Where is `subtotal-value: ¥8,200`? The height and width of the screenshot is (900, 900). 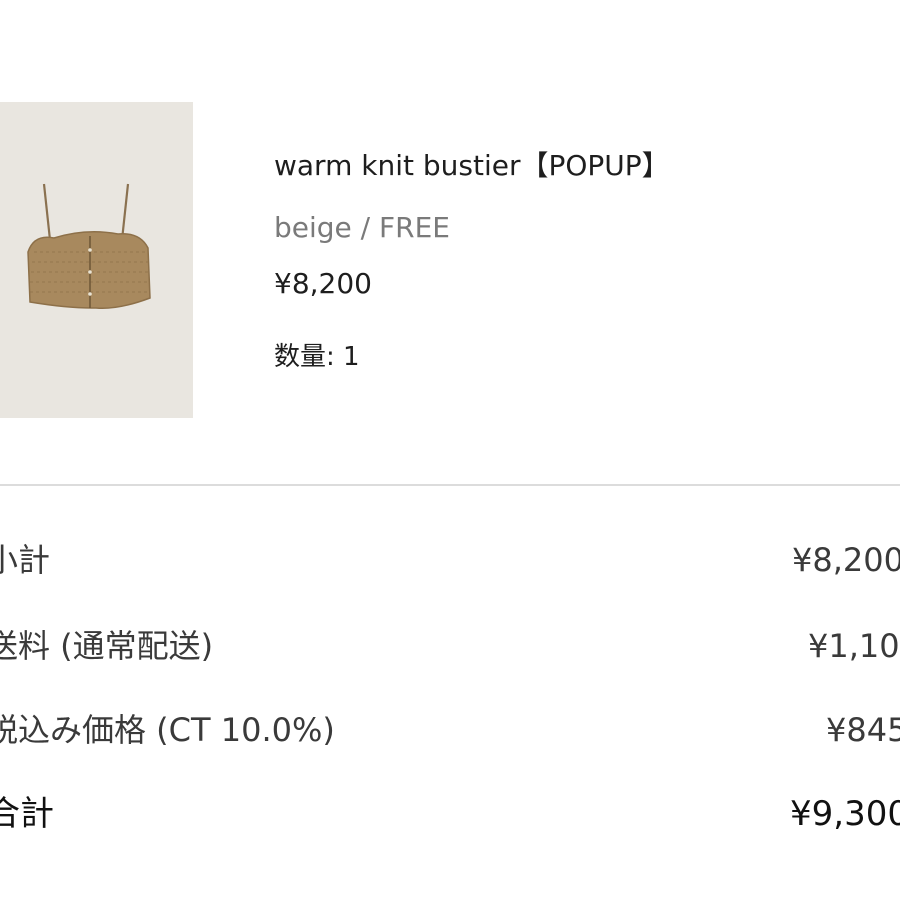
subtotal-value: ¥8,200 is located at coordinates (846, 560).